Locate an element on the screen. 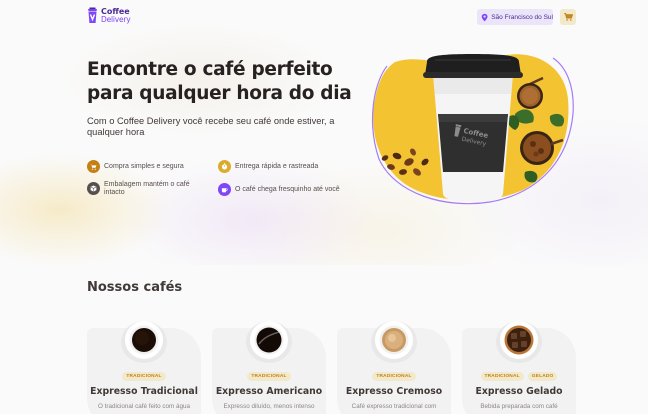 This screenshot has width=648, height=414. feature-packaging: Embalagem mantém o café intacto is located at coordinates (147, 188).